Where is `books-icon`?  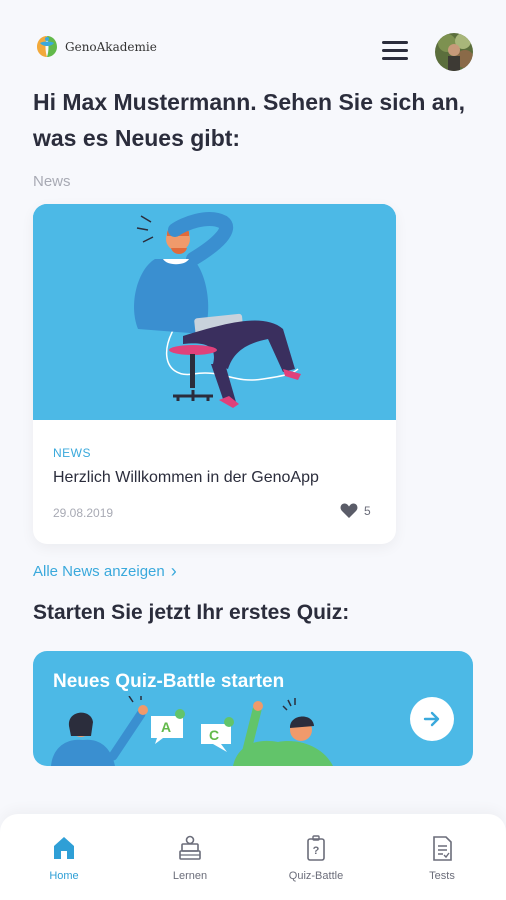
books-icon is located at coordinates (190, 847).